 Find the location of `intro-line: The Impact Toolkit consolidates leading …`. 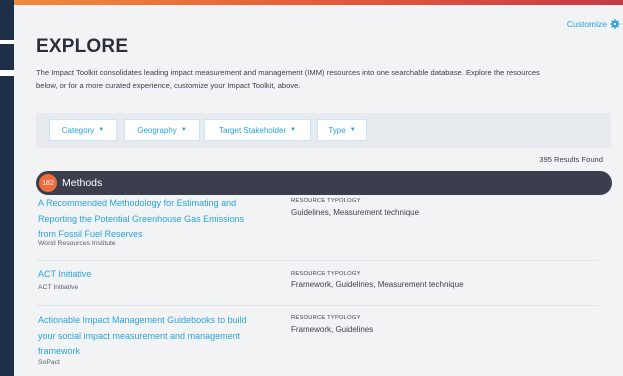

intro-line: The Impact Toolkit consolidates leading … is located at coordinates (288, 72).